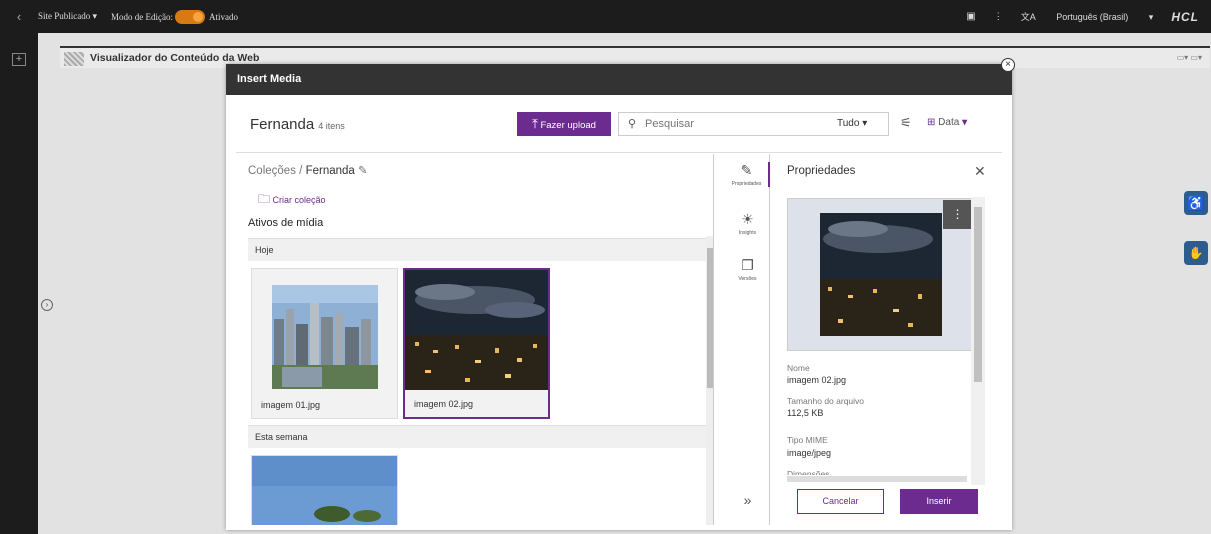 Image resolution: width=1211 pixels, height=534 pixels. What do you see at coordinates (444, 404) in the screenshot?
I see `asset-name: imagem 02.jpg` at bounding box center [444, 404].